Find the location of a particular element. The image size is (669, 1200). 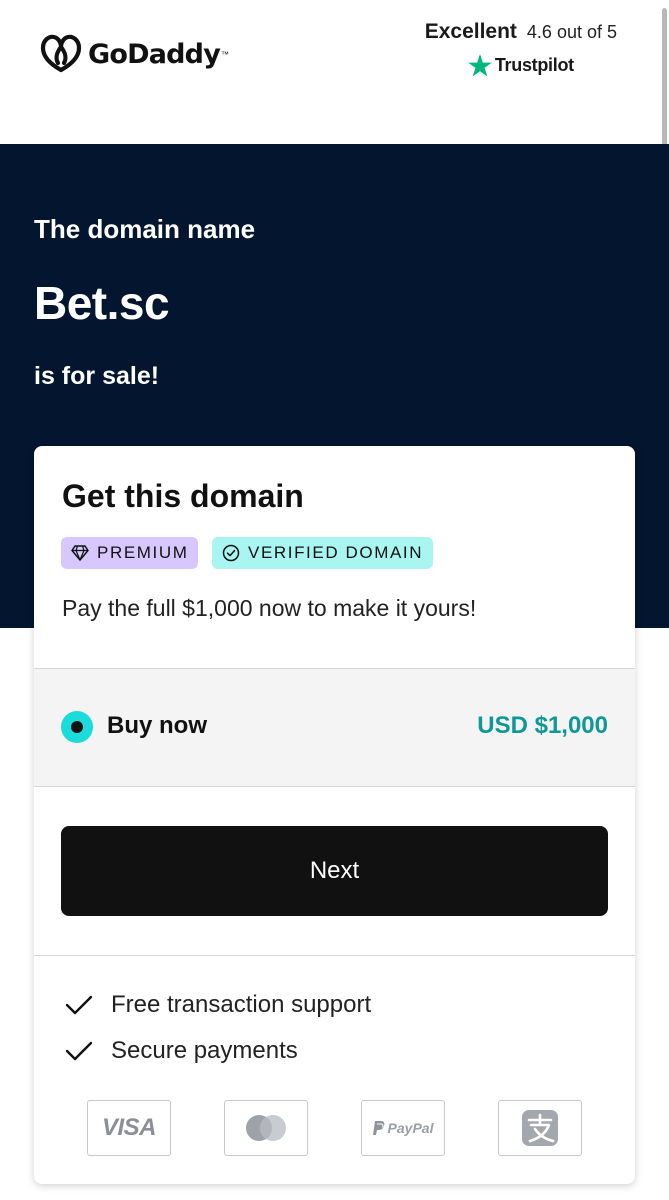

scrollbar is located at coordinates (664, 77).